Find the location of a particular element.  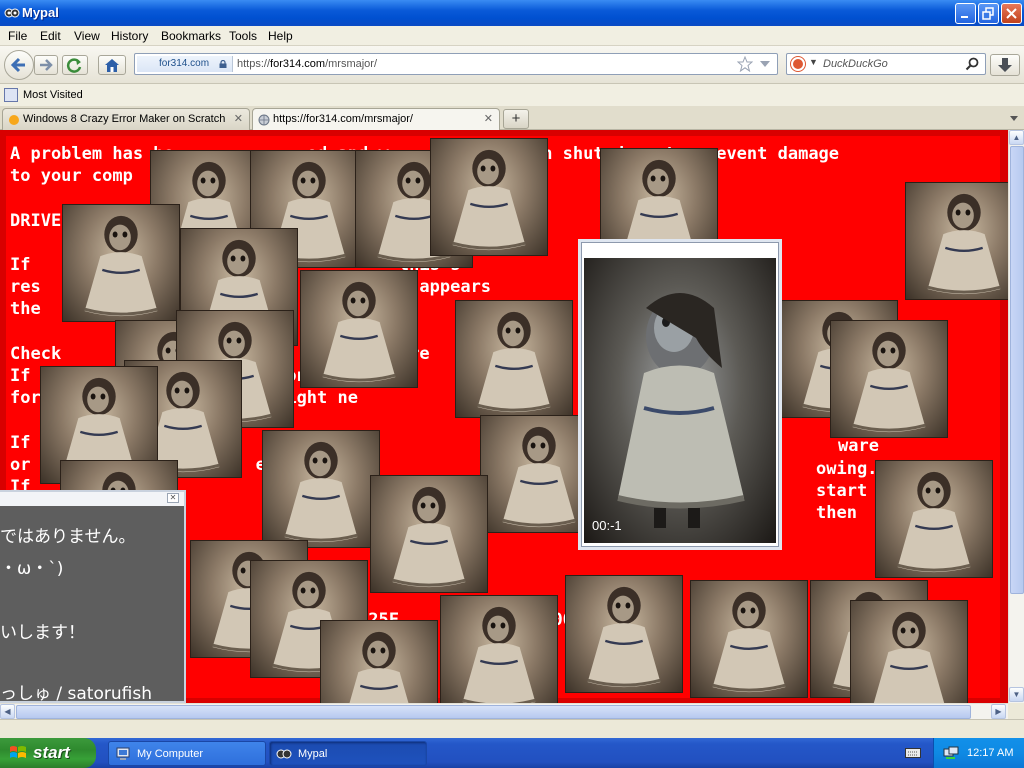

taskbar-clock: 12:17 AM is located at coordinates (990, 753).